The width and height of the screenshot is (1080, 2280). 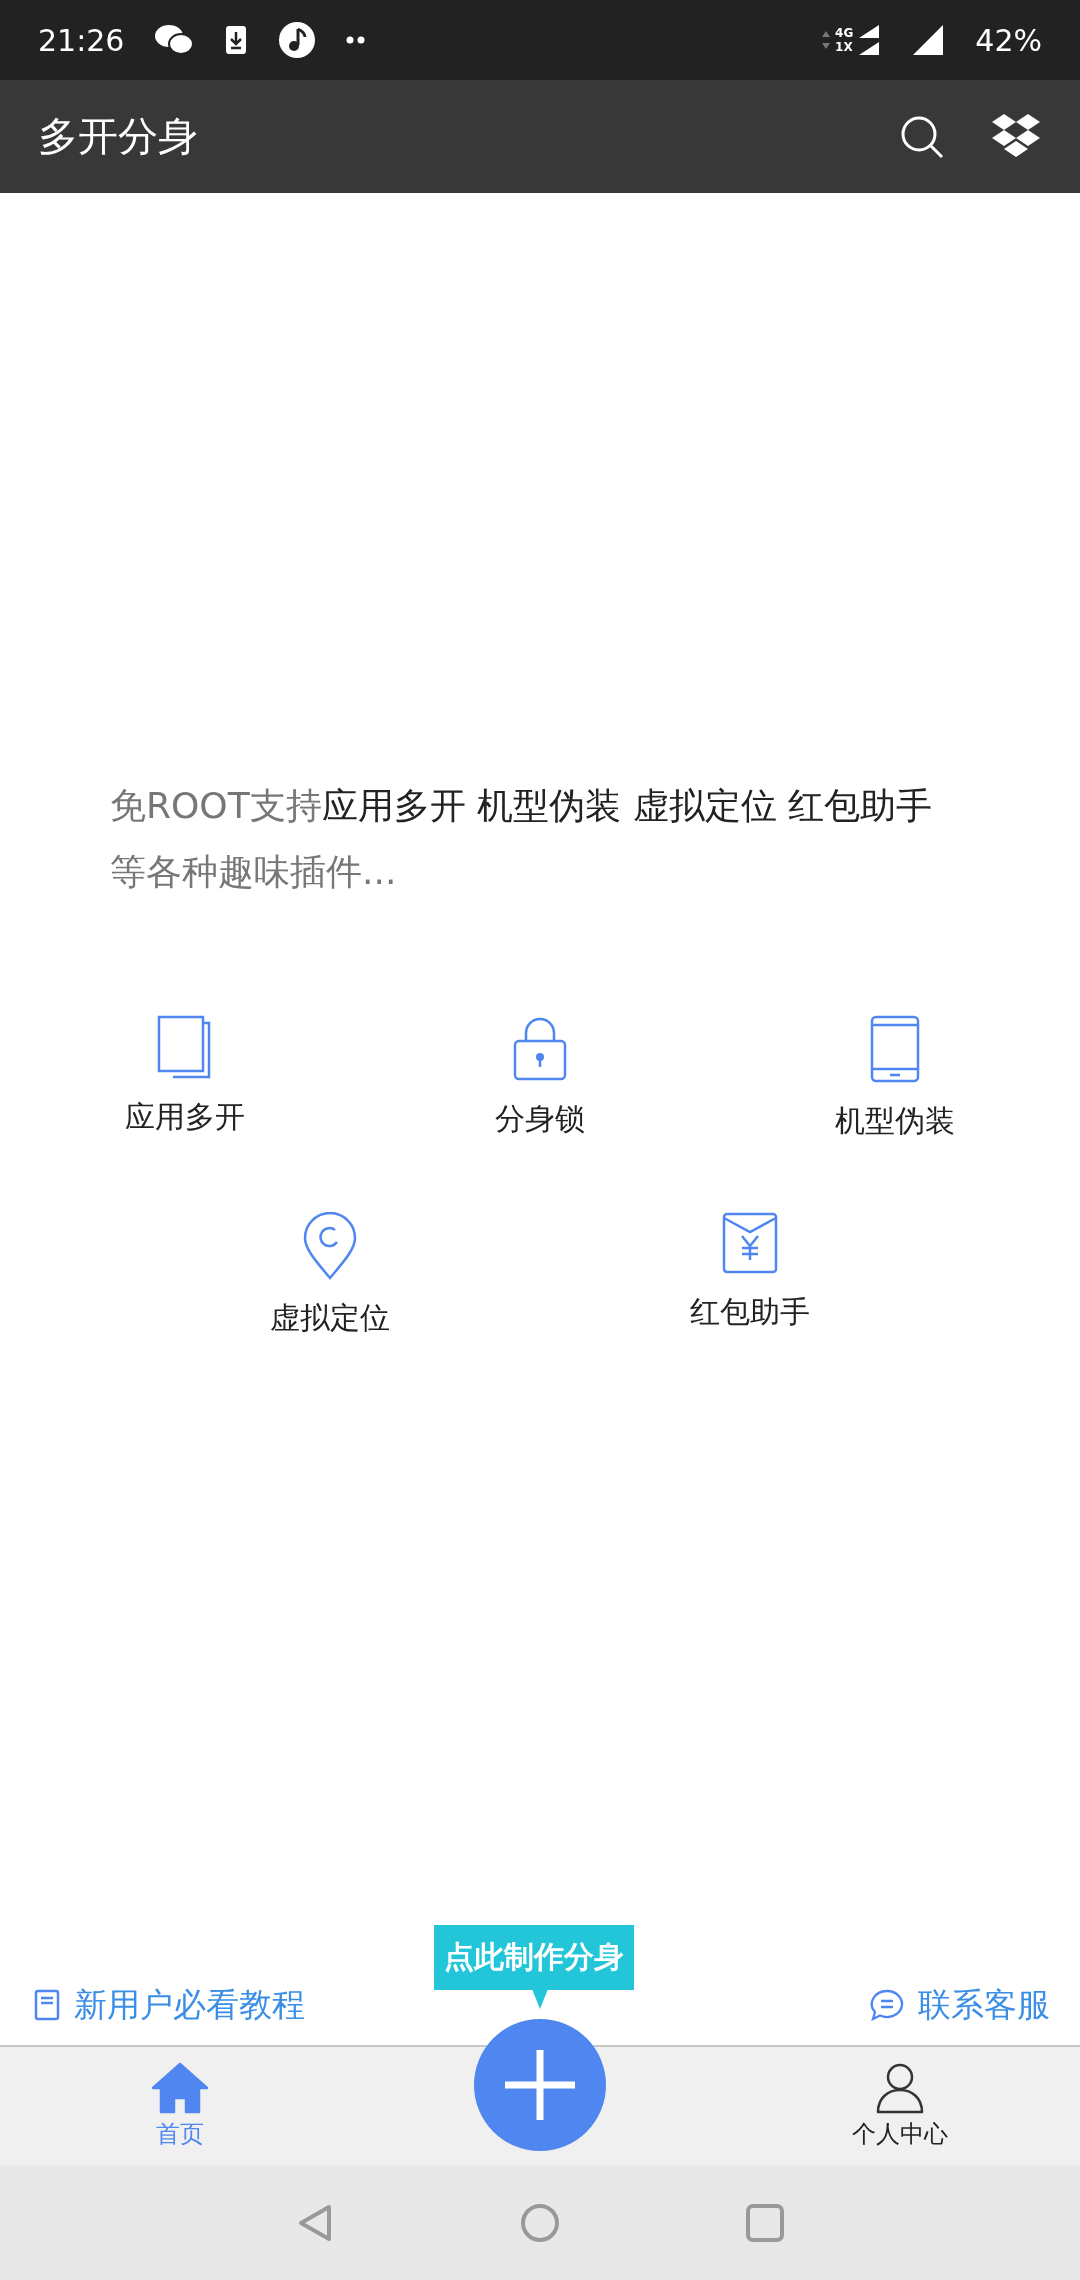 I want to click on battery-percent: 42%, so click(x=1008, y=40).